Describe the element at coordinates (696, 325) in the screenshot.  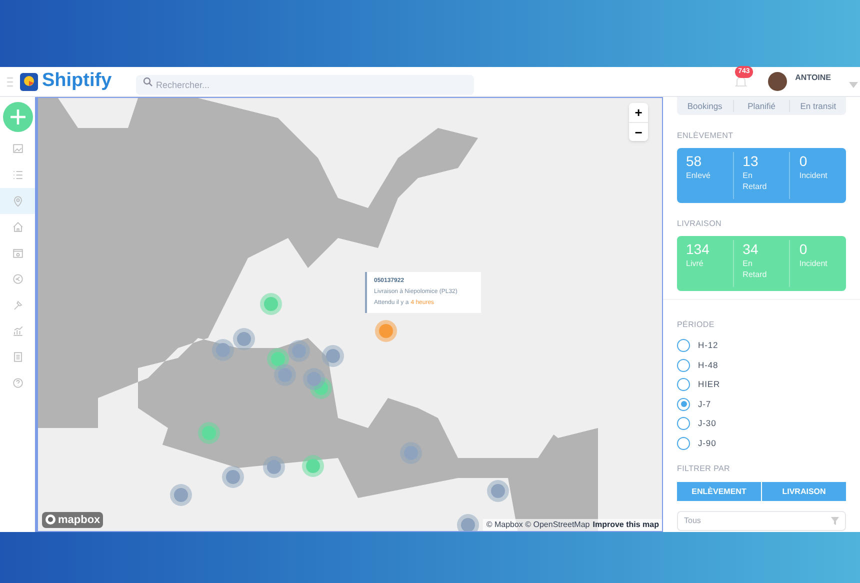
I see `section-title: PÉRIODE` at that location.